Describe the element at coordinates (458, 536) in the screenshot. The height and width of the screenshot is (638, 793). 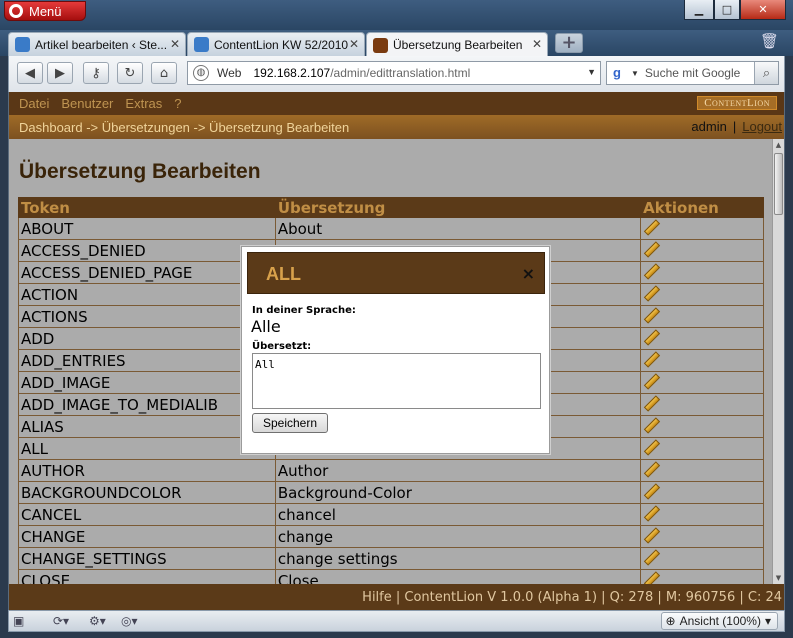
I see `translation-cell: change` at that location.